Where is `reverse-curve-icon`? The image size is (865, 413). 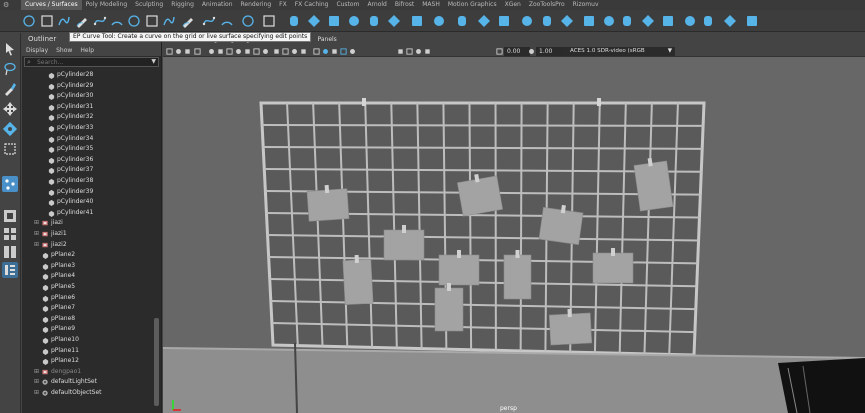 reverse-curve-icon is located at coordinates (269, 21).